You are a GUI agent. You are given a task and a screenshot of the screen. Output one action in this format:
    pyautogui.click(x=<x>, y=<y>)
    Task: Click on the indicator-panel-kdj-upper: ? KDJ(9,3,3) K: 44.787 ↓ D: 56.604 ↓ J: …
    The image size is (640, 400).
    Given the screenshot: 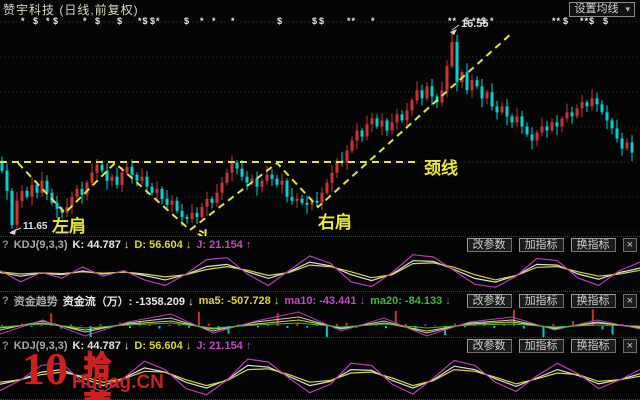 What is the action you would take?
    pyautogui.click(x=320, y=263)
    